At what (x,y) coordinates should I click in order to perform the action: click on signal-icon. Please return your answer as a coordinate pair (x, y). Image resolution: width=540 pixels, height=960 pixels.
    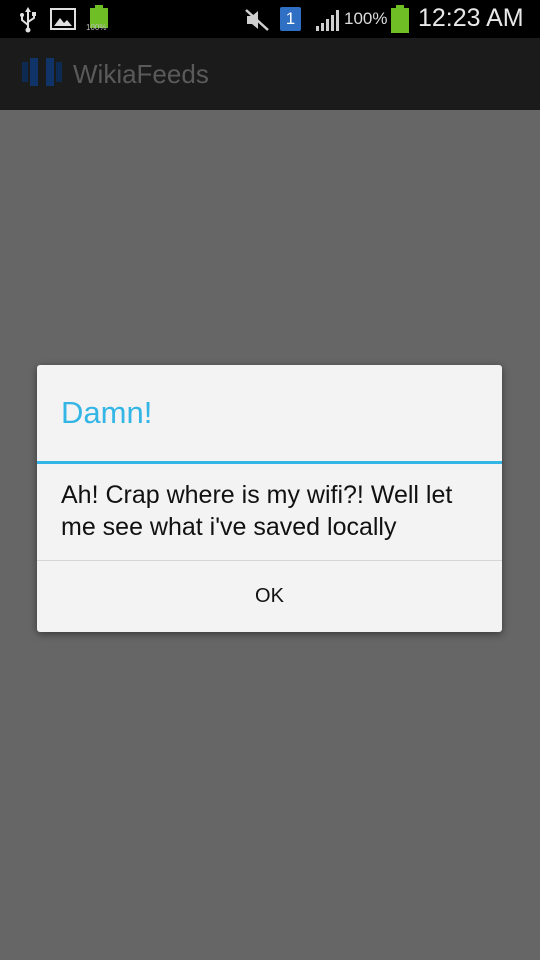
    Looking at the image, I should click on (327, 20).